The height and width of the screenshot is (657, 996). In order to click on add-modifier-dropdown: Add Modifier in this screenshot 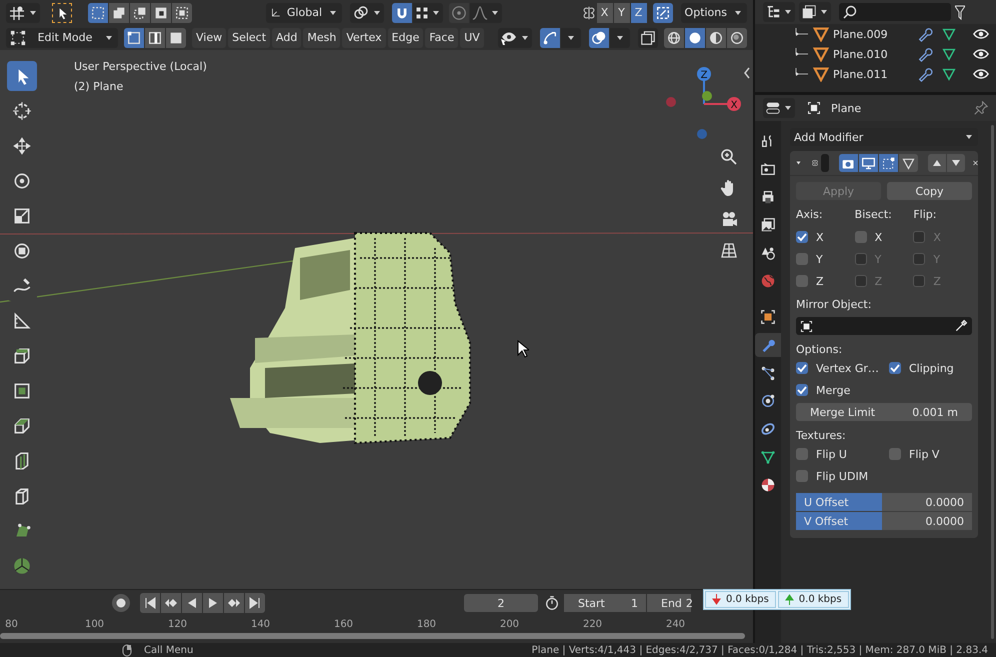, I will do `click(884, 137)`.